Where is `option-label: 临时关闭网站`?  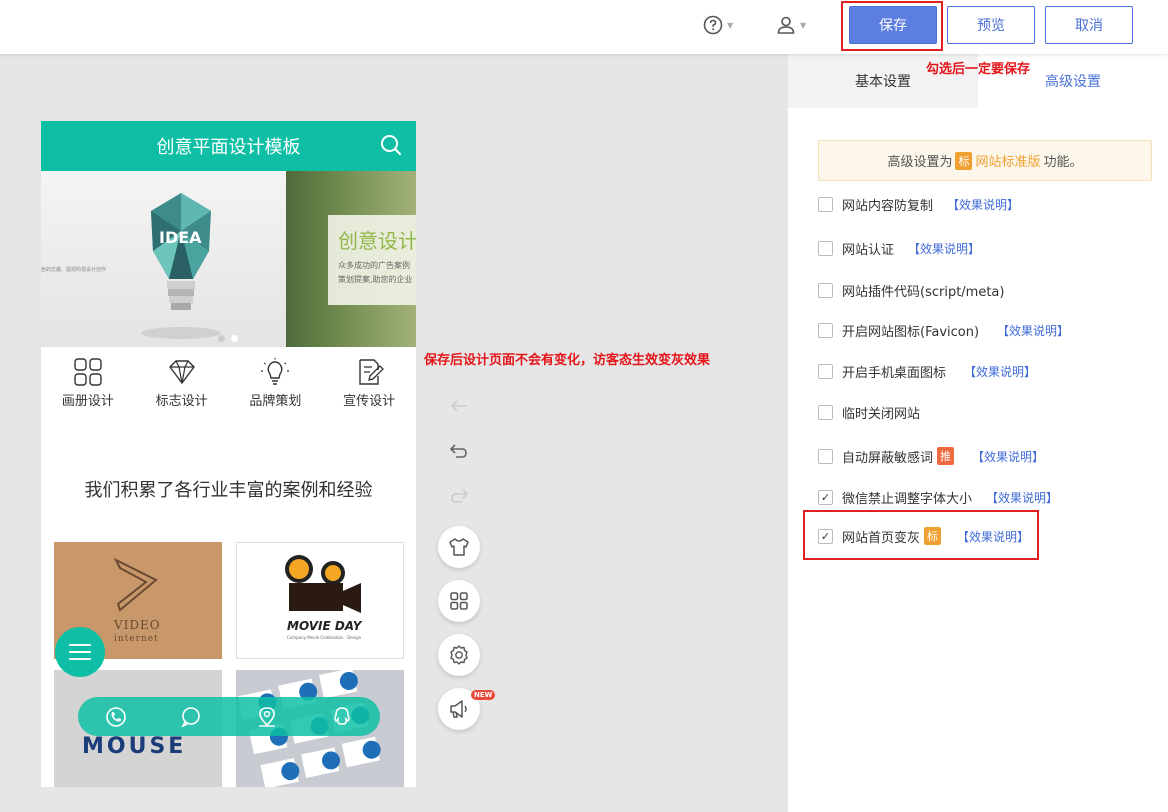
option-label: 临时关闭网站 is located at coordinates (881, 414).